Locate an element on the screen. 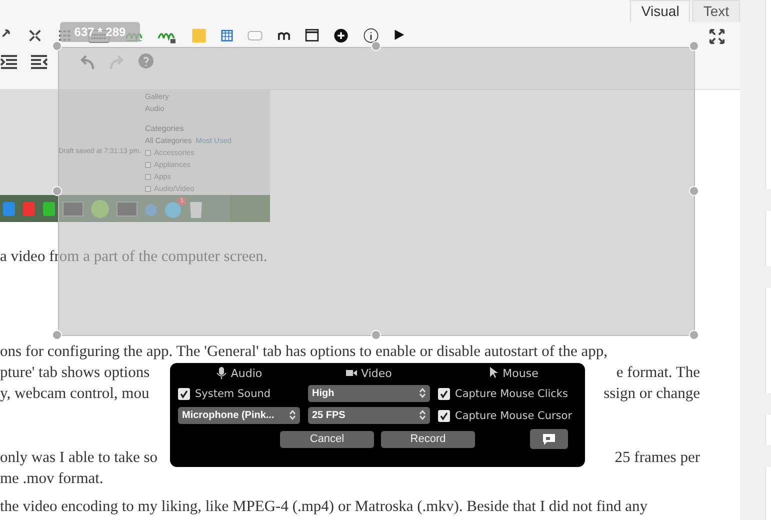  fullscreen-icon is located at coordinates (717, 36).